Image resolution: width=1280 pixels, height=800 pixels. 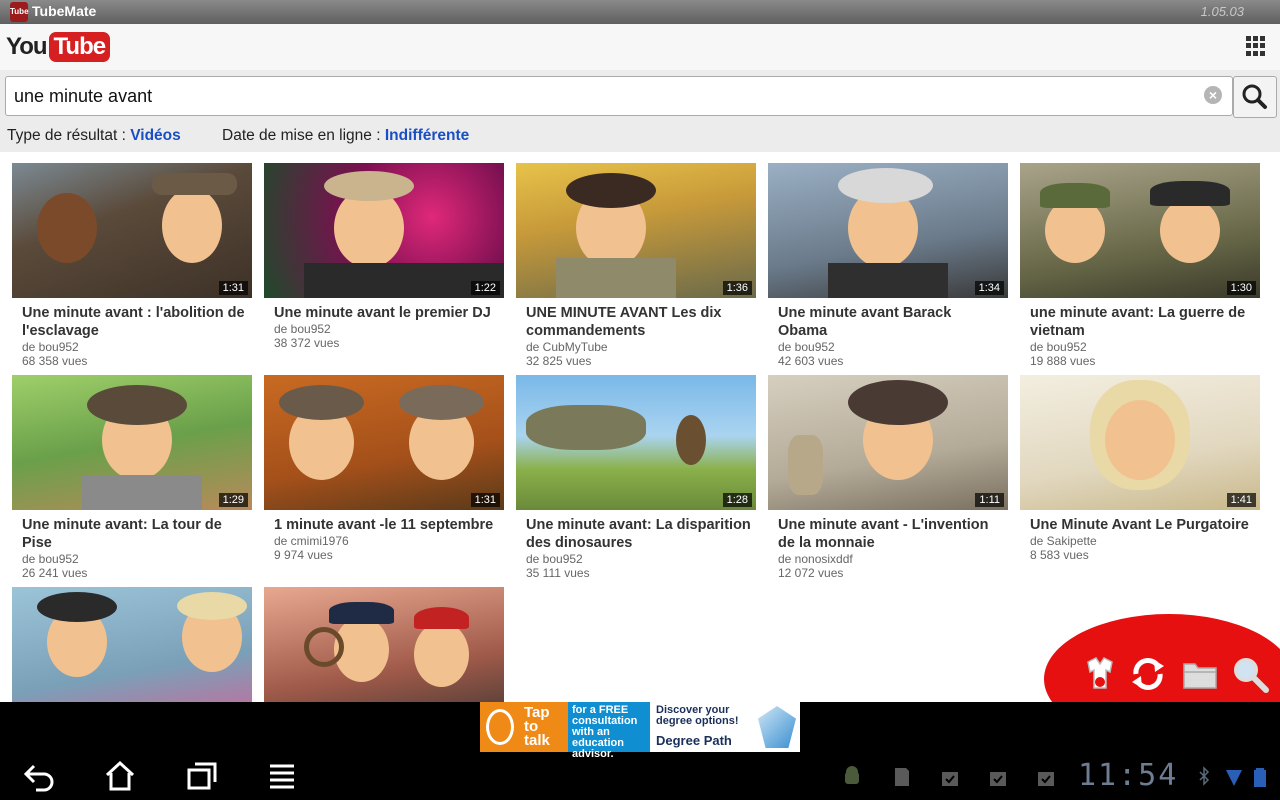 I want to click on youtube-logo-tube: Tube, so click(x=79, y=47).